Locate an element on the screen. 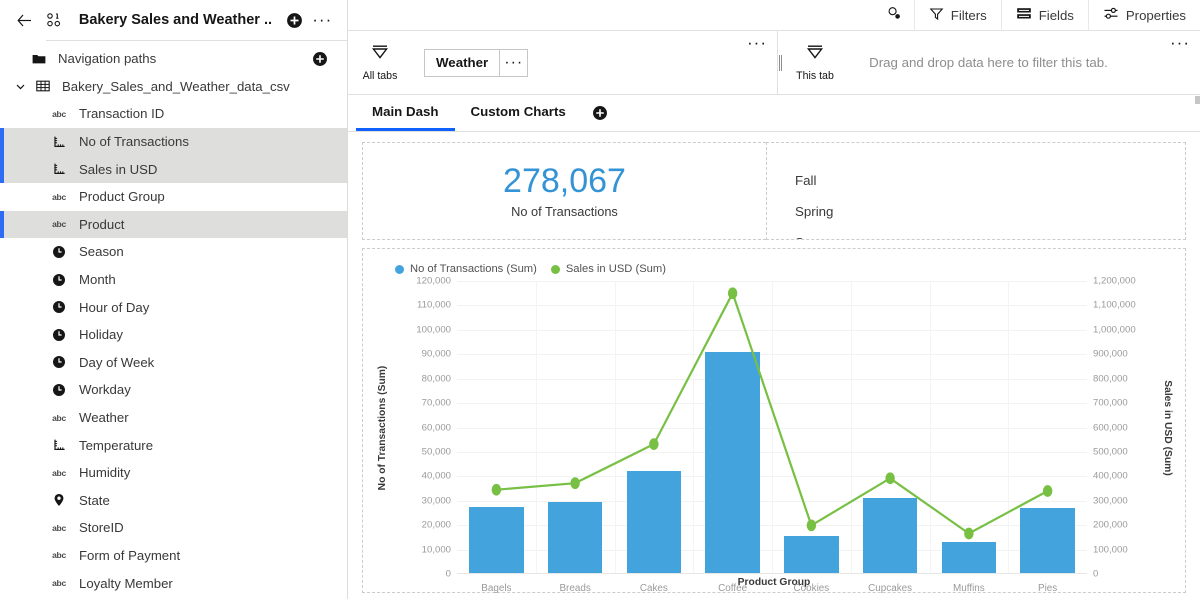  sidebar-item-season: Season is located at coordinates (173, 252).